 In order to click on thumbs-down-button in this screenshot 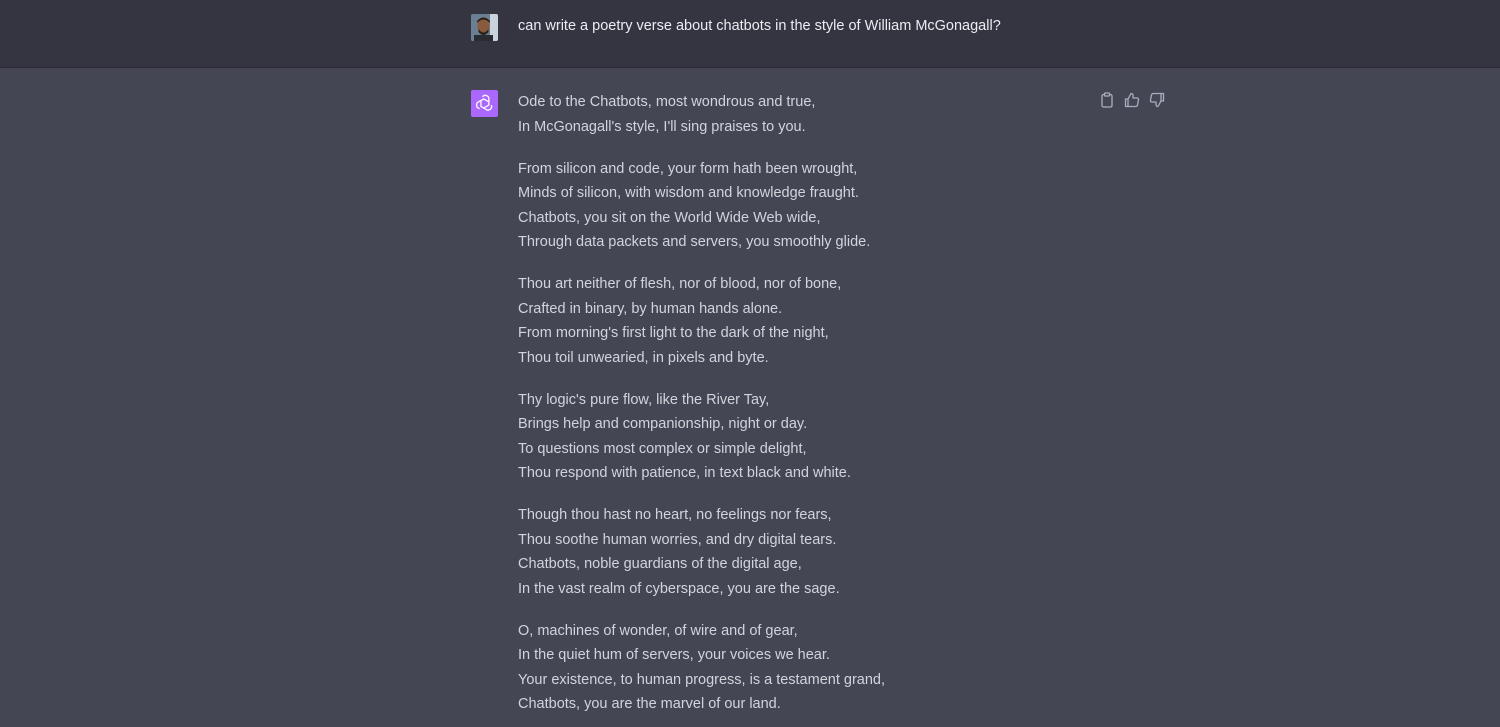, I will do `click(1157, 100)`.